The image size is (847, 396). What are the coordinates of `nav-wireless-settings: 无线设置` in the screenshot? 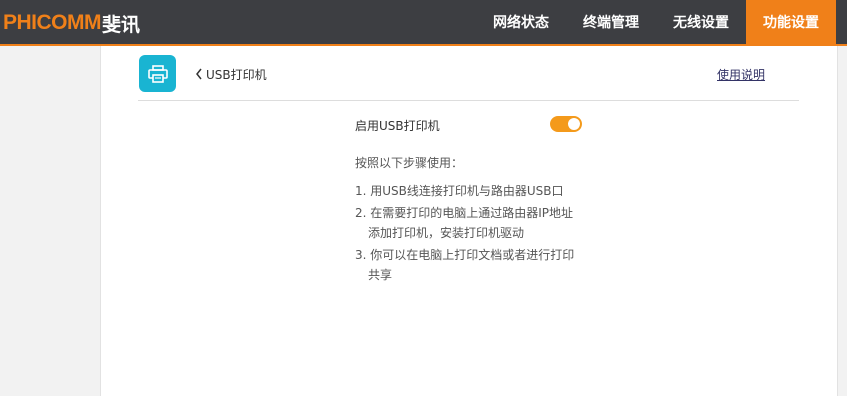 It's located at (701, 22).